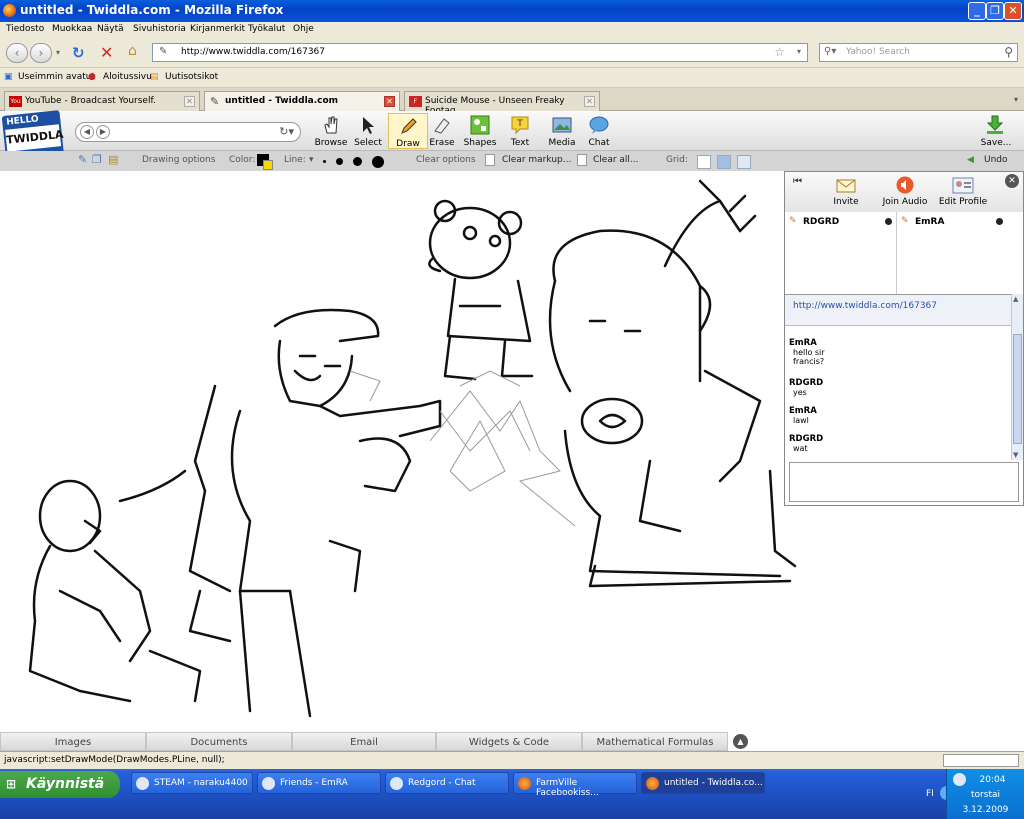 The image size is (1024, 819). What do you see at coordinates (779, 52) in the screenshot?
I see `bookmark-star-icon: ☆` at bounding box center [779, 52].